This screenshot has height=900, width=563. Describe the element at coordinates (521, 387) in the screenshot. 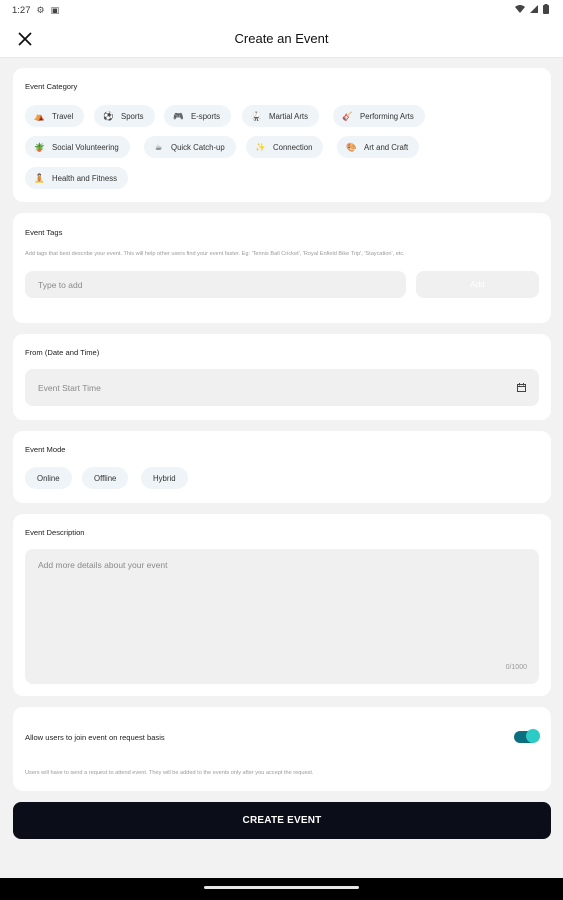

I see `calendar-icon` at that location.